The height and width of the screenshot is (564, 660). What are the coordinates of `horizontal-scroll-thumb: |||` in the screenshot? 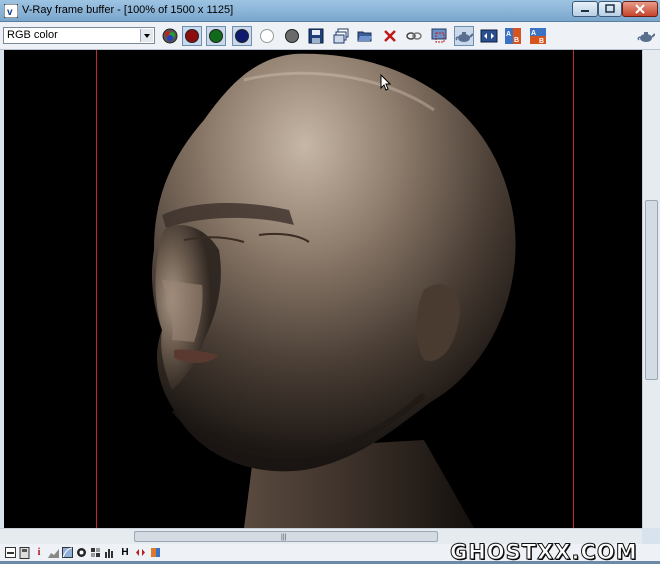 It's located at (286, 536).